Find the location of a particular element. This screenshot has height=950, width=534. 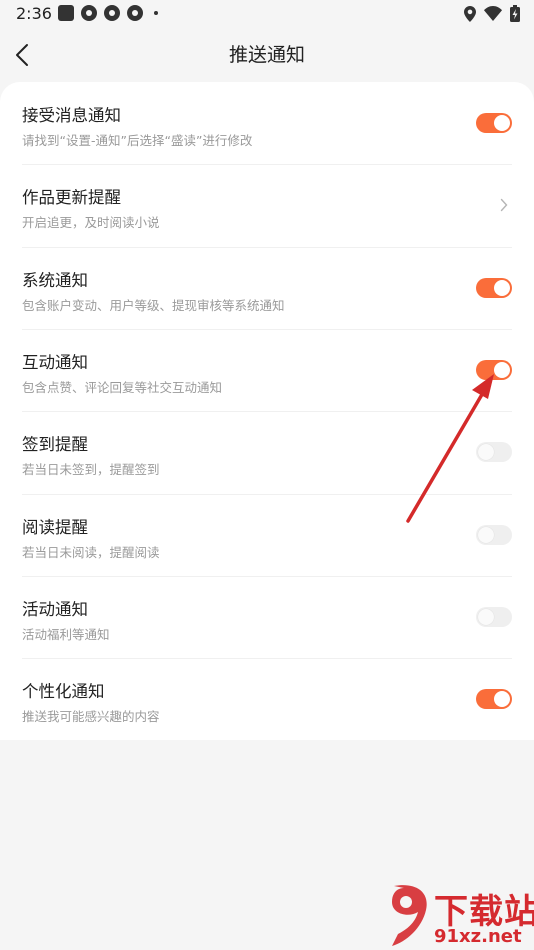

status-system-icons is located at coordinates (492, 13).